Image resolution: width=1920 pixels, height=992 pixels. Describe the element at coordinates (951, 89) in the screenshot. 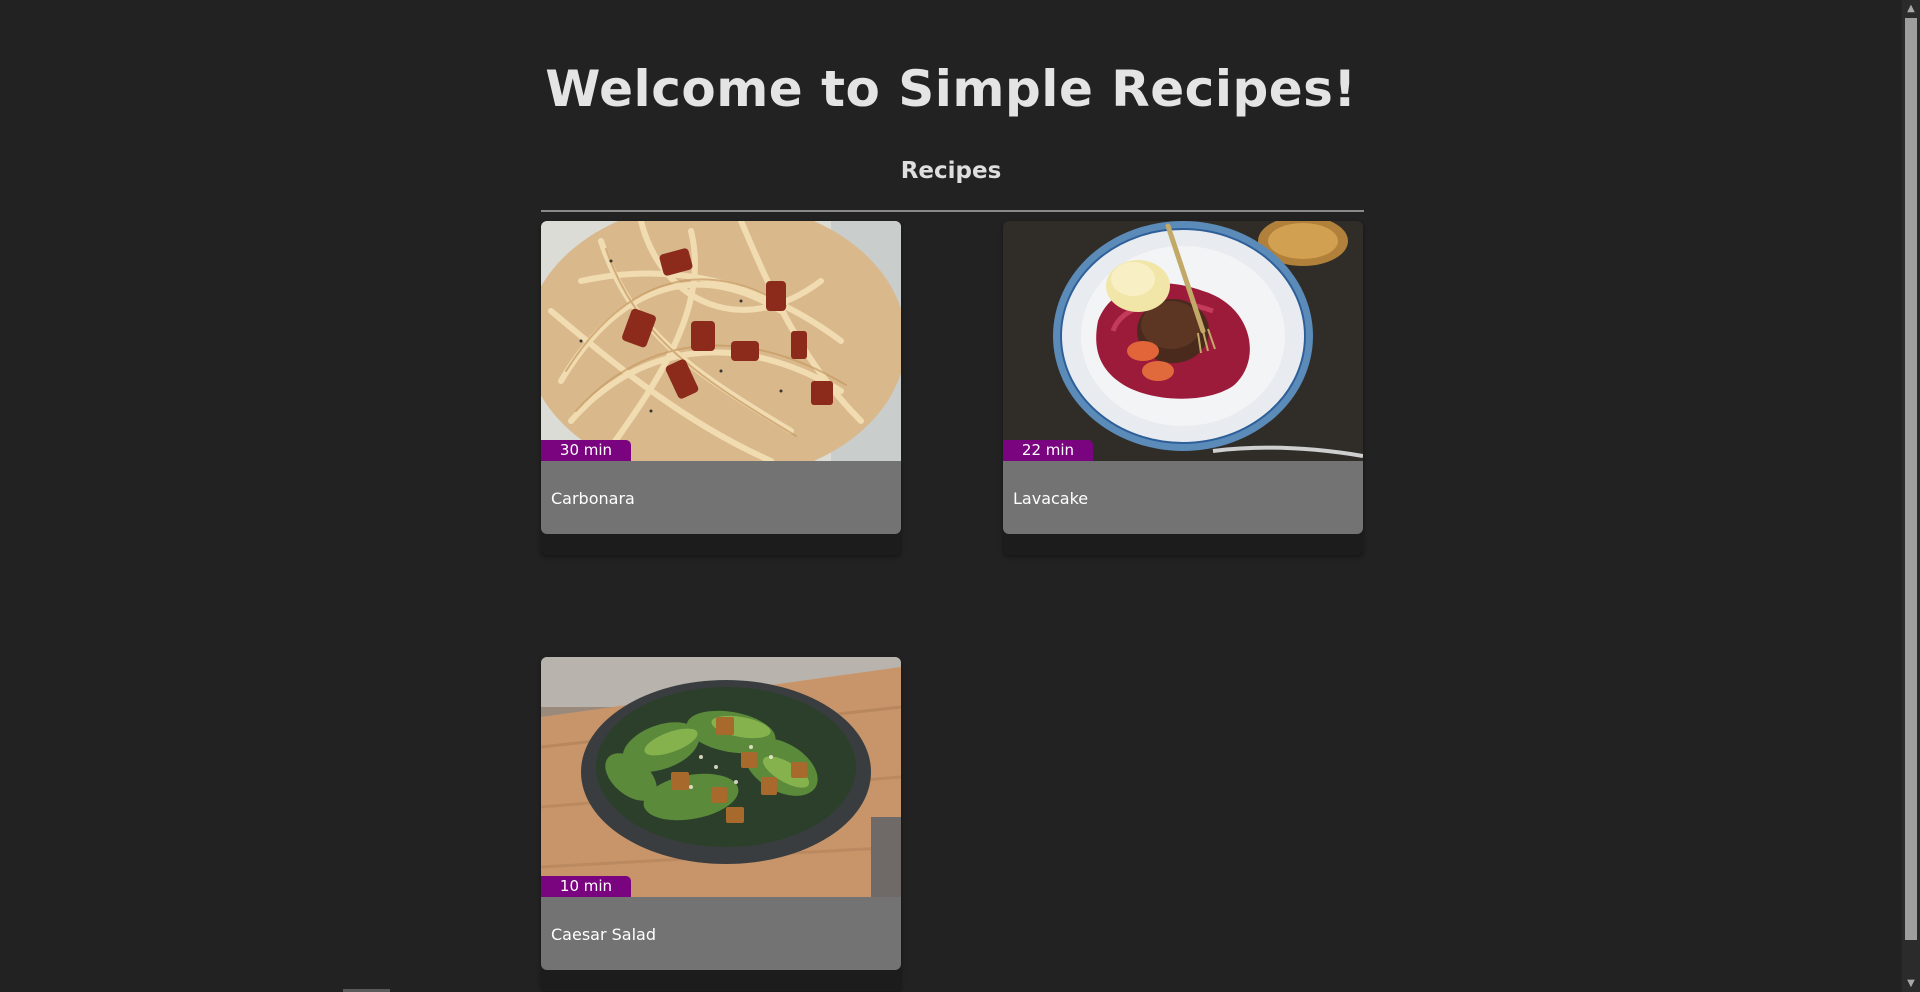

I see `page-title: Welcome to Simple Recipes!` at that location.